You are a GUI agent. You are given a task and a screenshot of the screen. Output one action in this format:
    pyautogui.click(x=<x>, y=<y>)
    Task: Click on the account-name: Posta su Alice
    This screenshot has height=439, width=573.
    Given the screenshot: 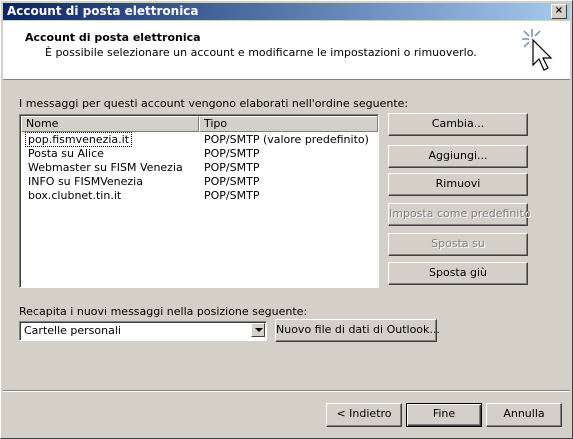 What is the action you would take?
    pyautogui.click(x=66, y=153)
    